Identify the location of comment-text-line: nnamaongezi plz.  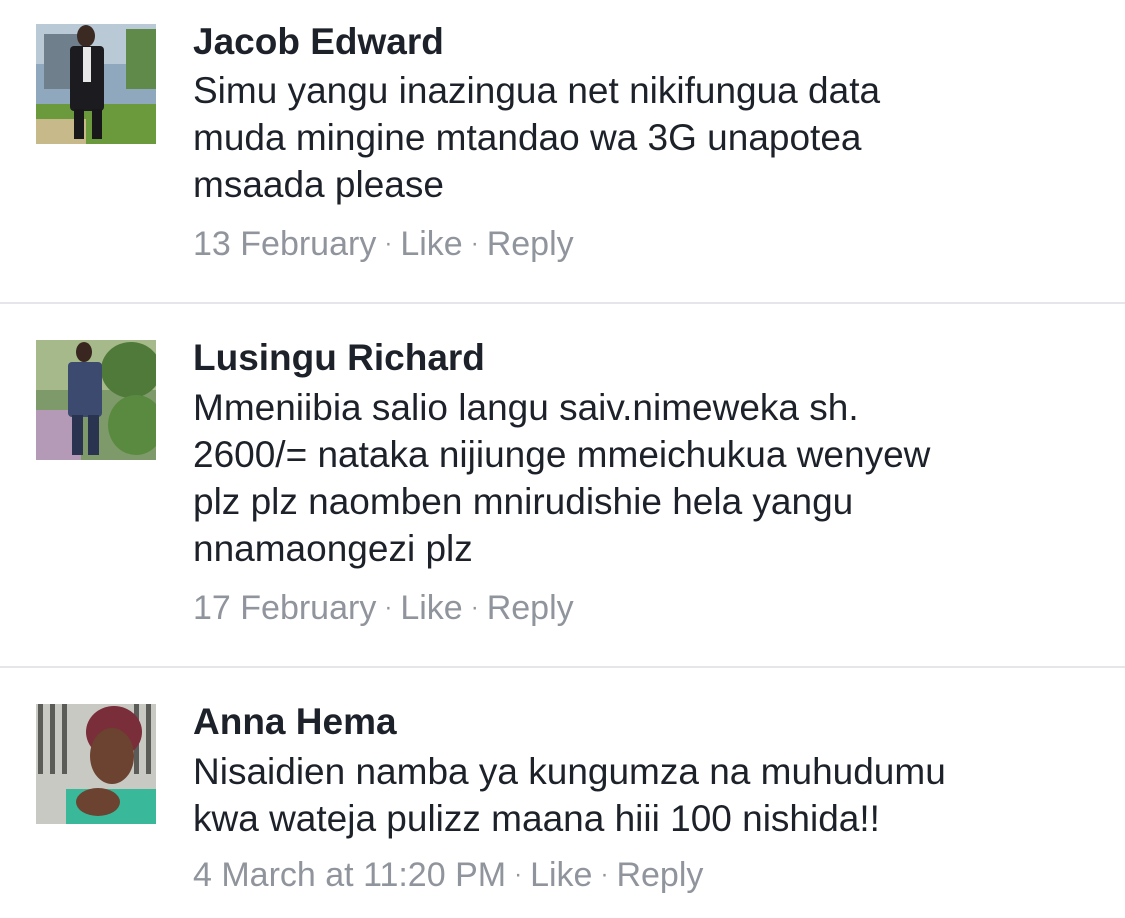
(333, 548).